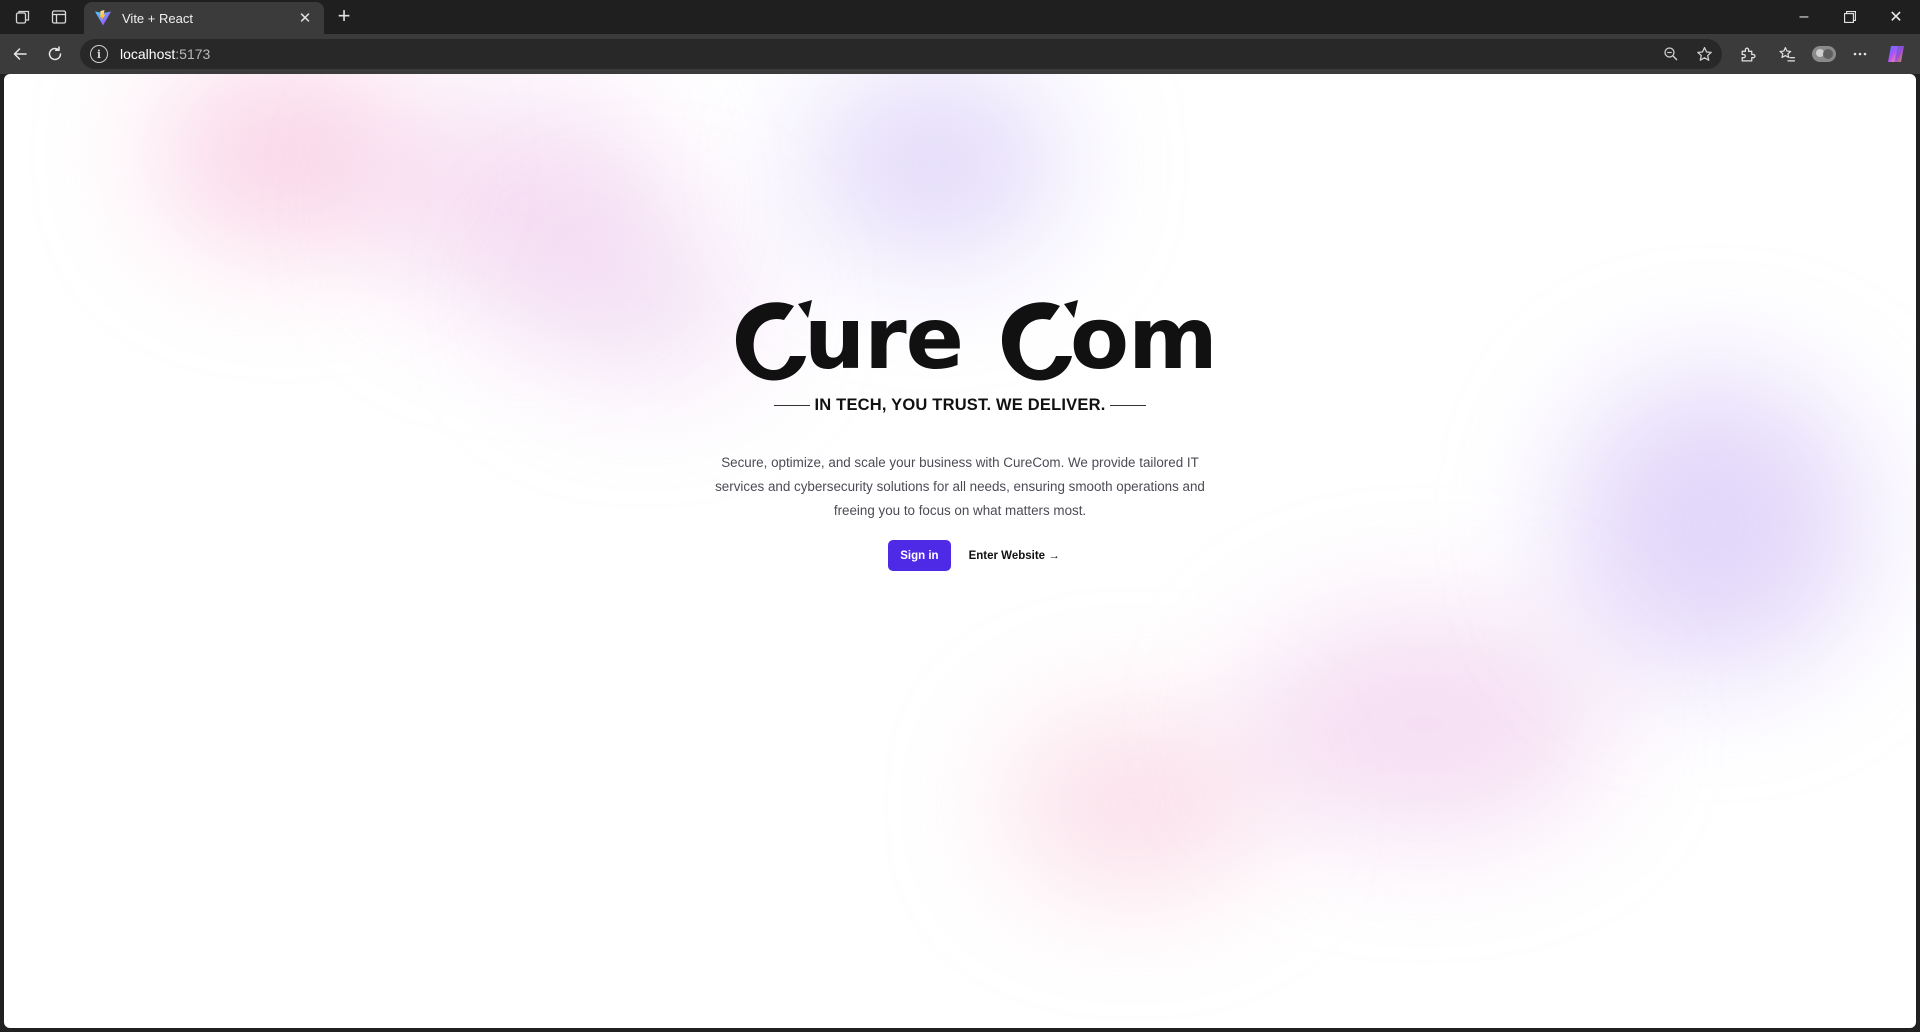 Image resolution: width=1920 pixels, height=1032 pixels. I want to click on browser-toolbar: i localhost:5173, so click(960, 54).